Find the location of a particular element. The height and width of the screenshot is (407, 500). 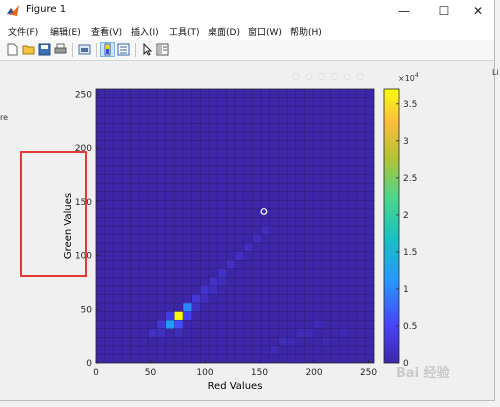

x-tick-label: 200 is located at coordinates (313, 373).